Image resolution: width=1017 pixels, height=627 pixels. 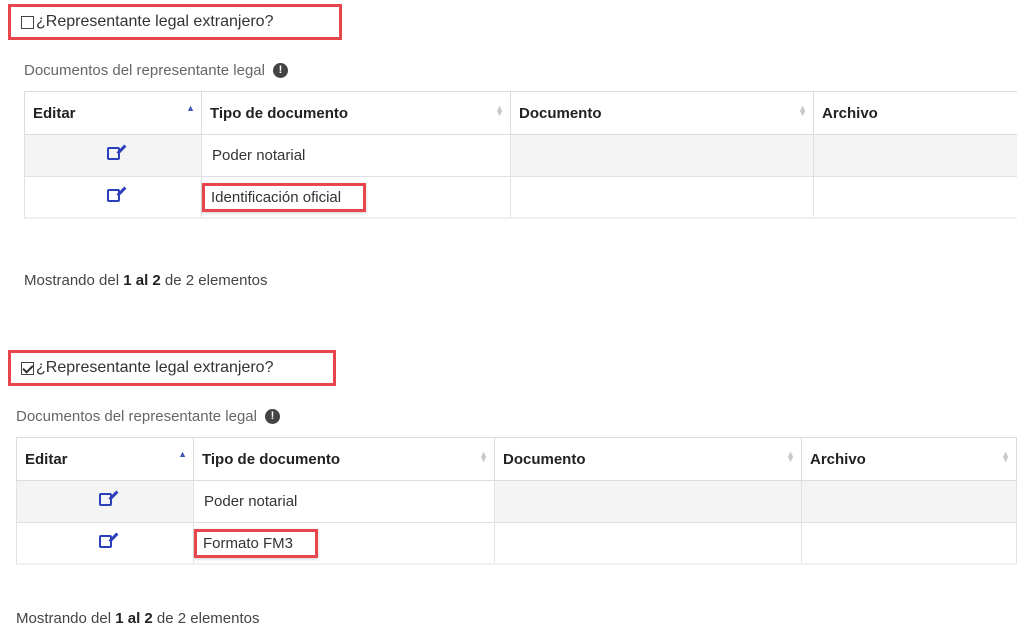 I want to click on column-header-archivo: Archivo, so click(x=915, y=113).